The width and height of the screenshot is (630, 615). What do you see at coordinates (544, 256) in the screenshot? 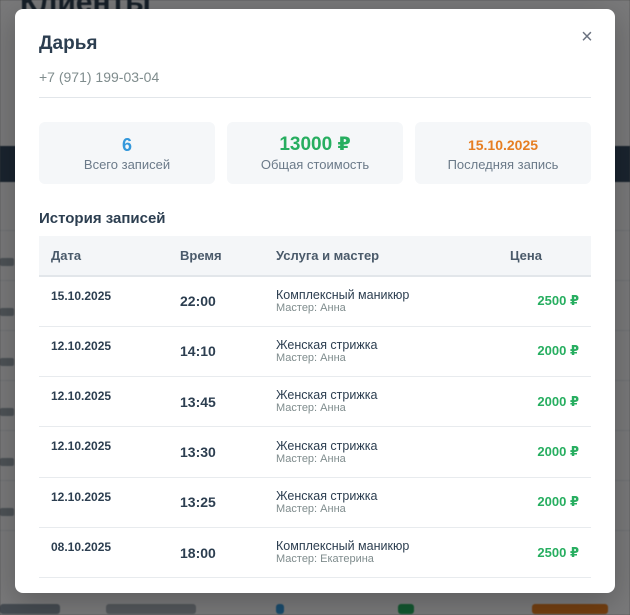
I see `column-header-price: Цена` at bounding box center [544, 256].